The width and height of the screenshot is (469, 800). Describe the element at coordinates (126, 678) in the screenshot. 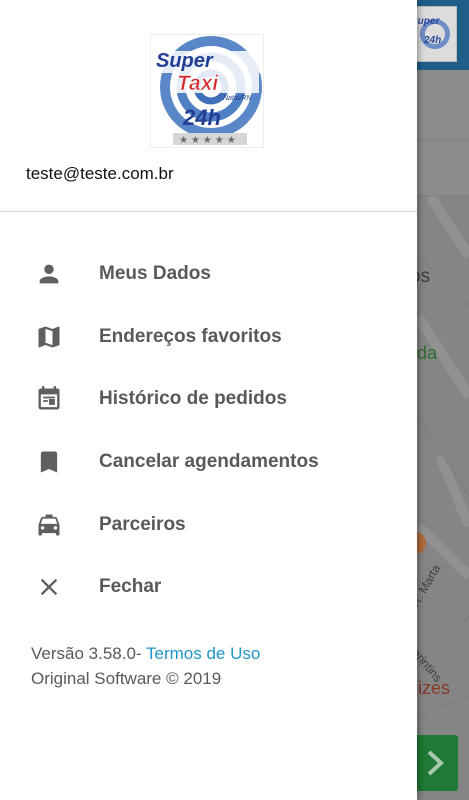

I see `copyright-text: Original Software © 2019` at that location.